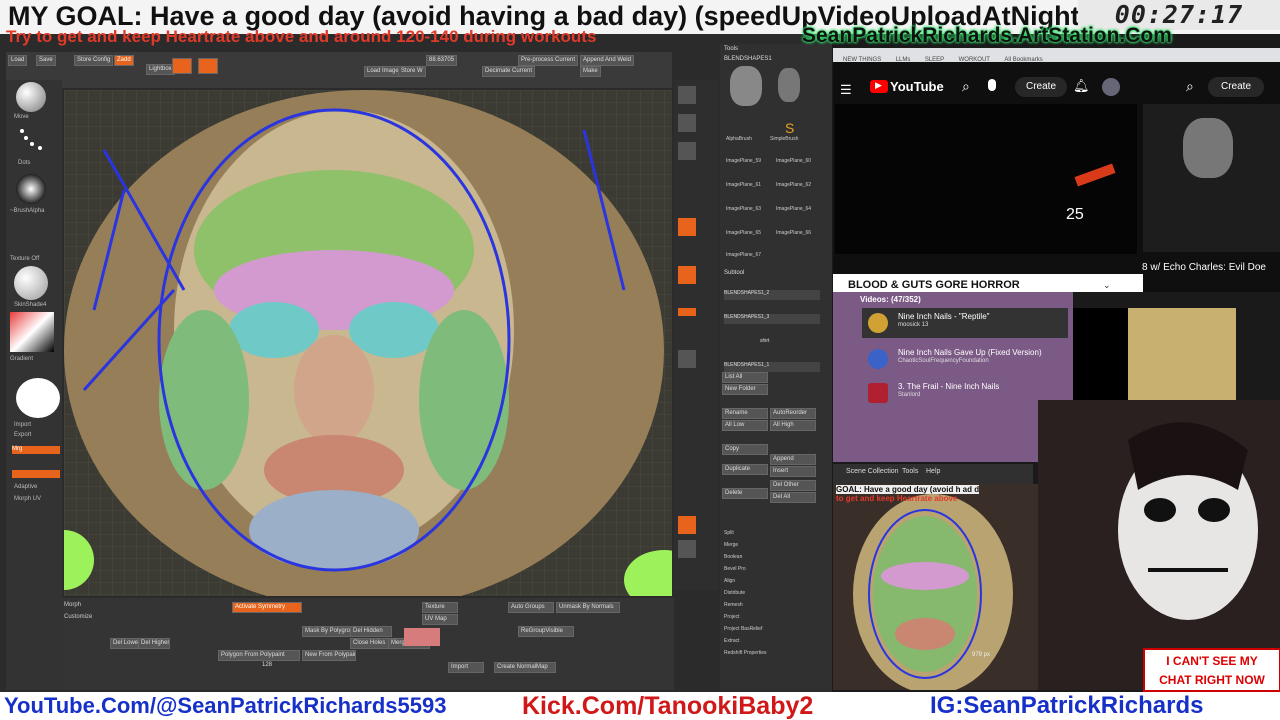 The height and width of the screenshot is (720, 1280). Describe the element at coordinates (933, 471) in the screenshot. I see `obs-menu-help: Help` at that location.